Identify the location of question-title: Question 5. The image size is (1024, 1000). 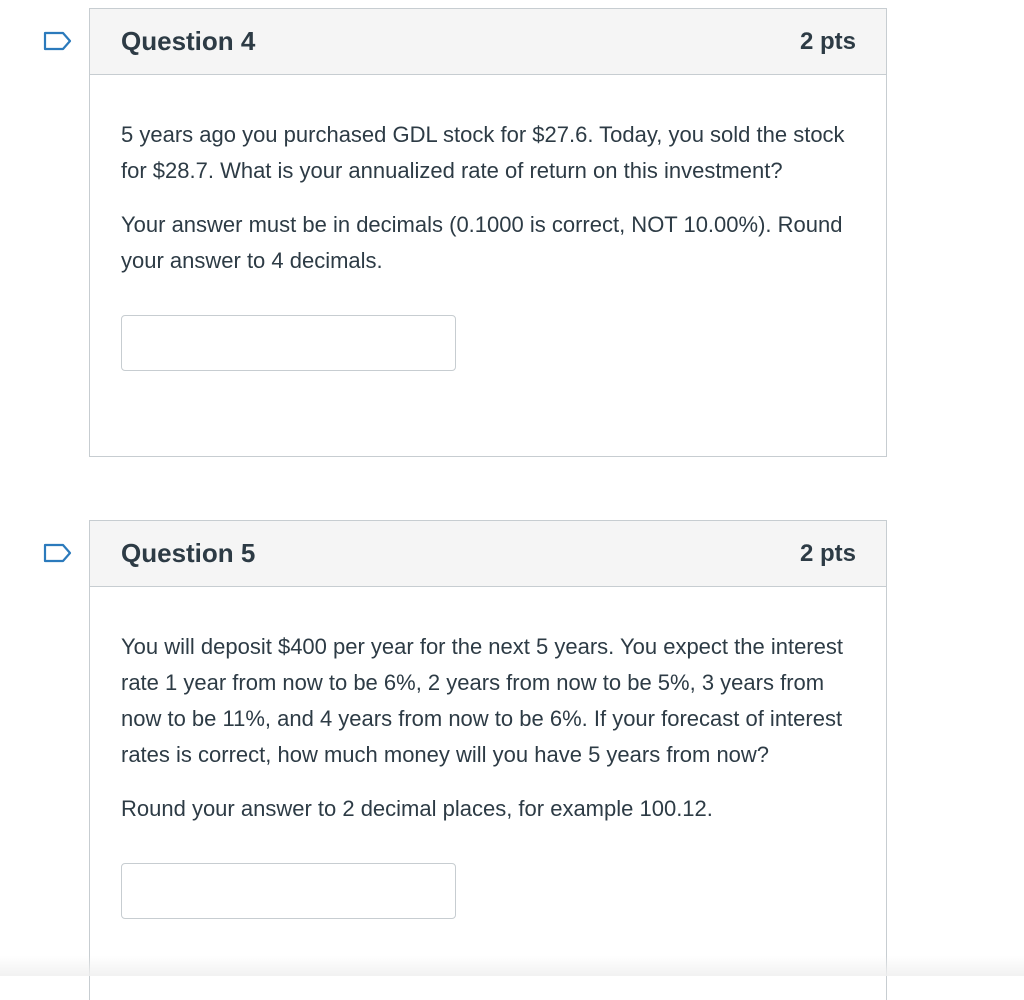
(188, 553).